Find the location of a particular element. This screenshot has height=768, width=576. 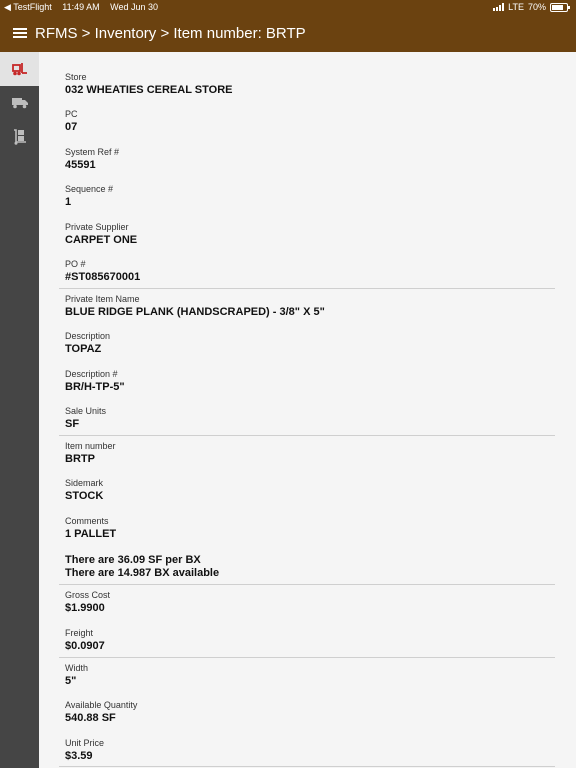

sidebar-item-inventory is located at coordinates (19, 69).